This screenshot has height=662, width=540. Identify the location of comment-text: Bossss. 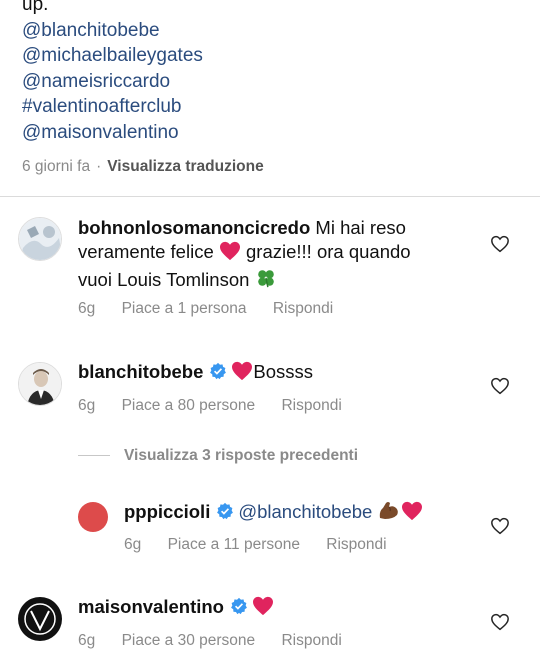
(283, 371).